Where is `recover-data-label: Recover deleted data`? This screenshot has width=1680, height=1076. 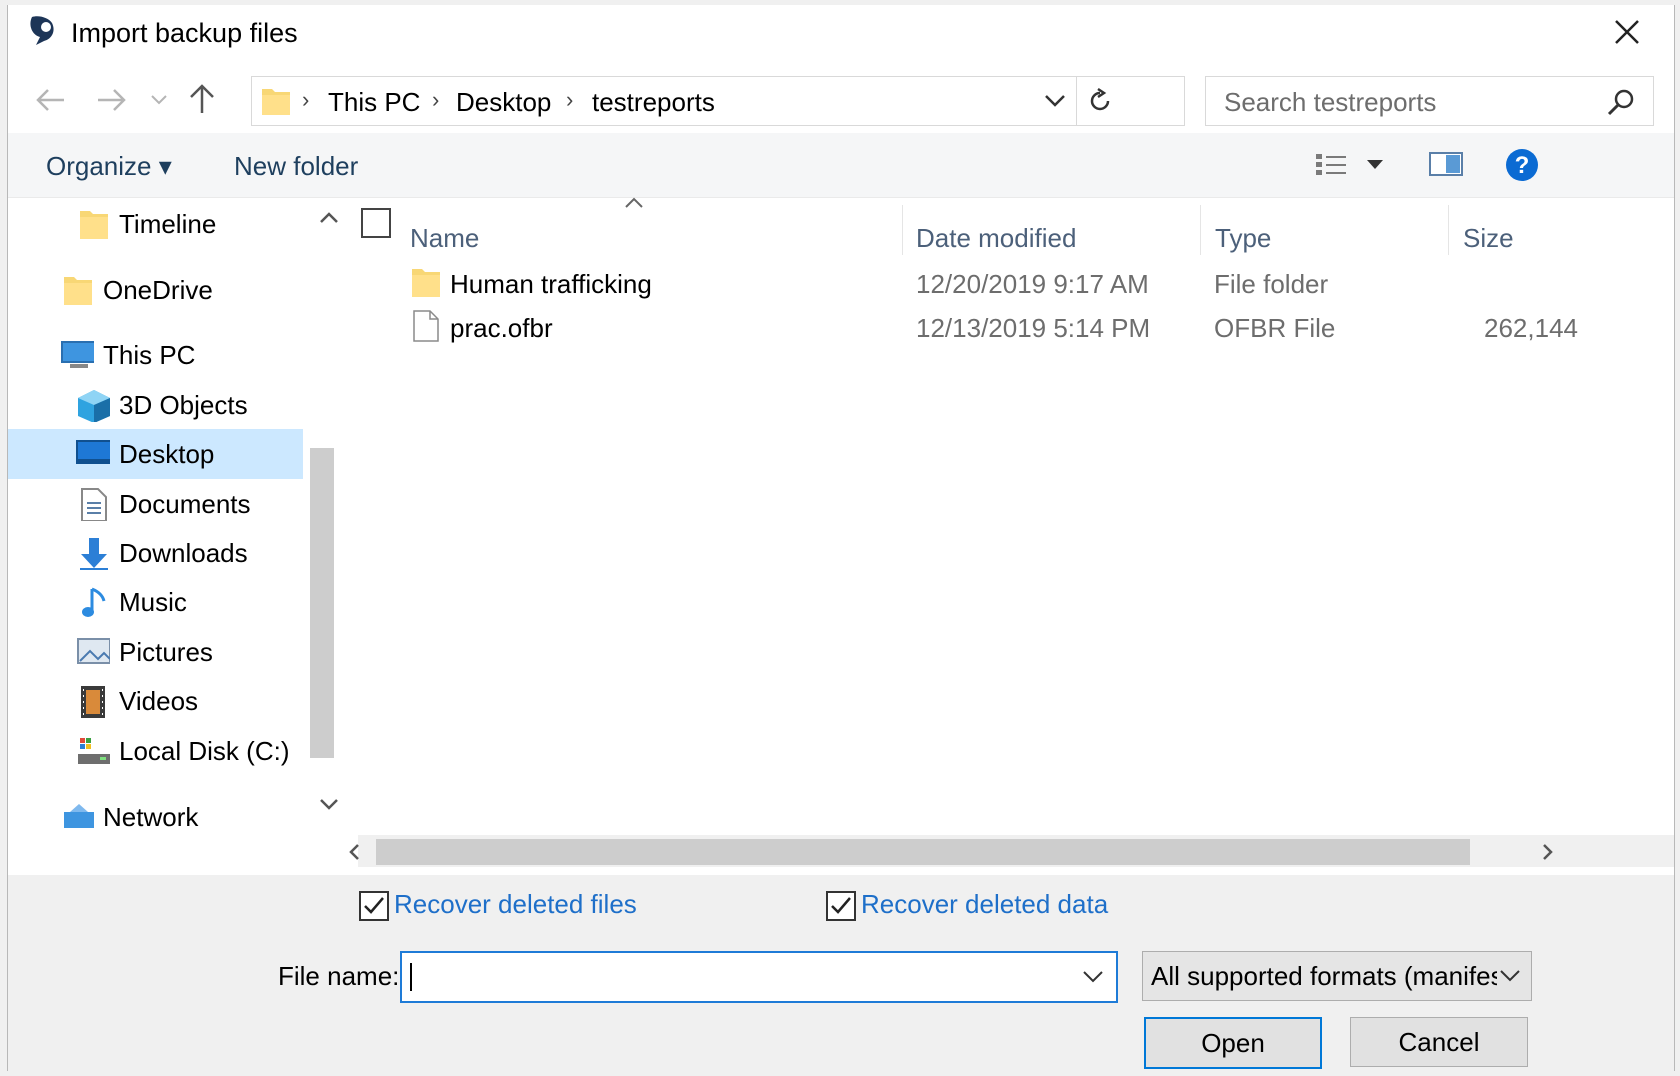 recover-data-label: Recover deleted data is located at coordinates (984, 904).